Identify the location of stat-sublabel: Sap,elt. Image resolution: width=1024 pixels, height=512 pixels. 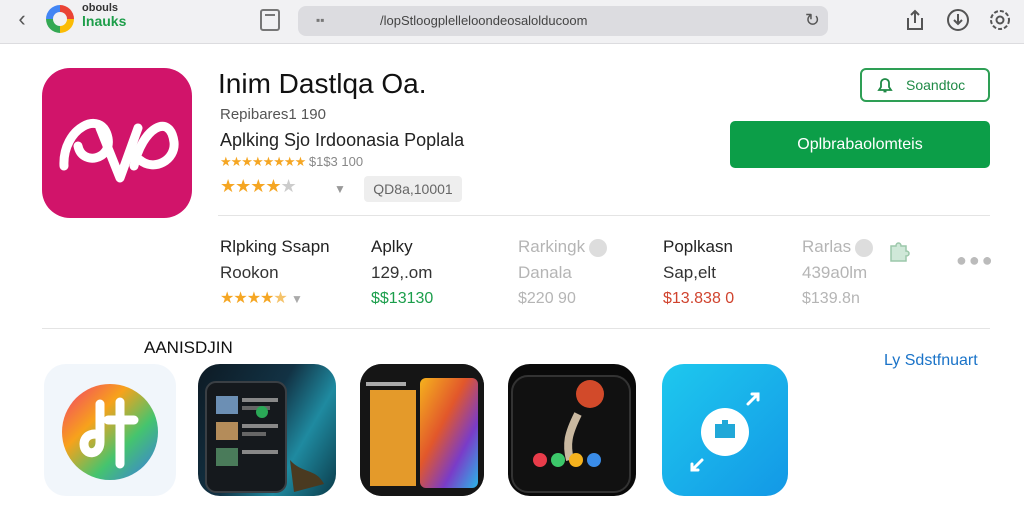
(689, 272).